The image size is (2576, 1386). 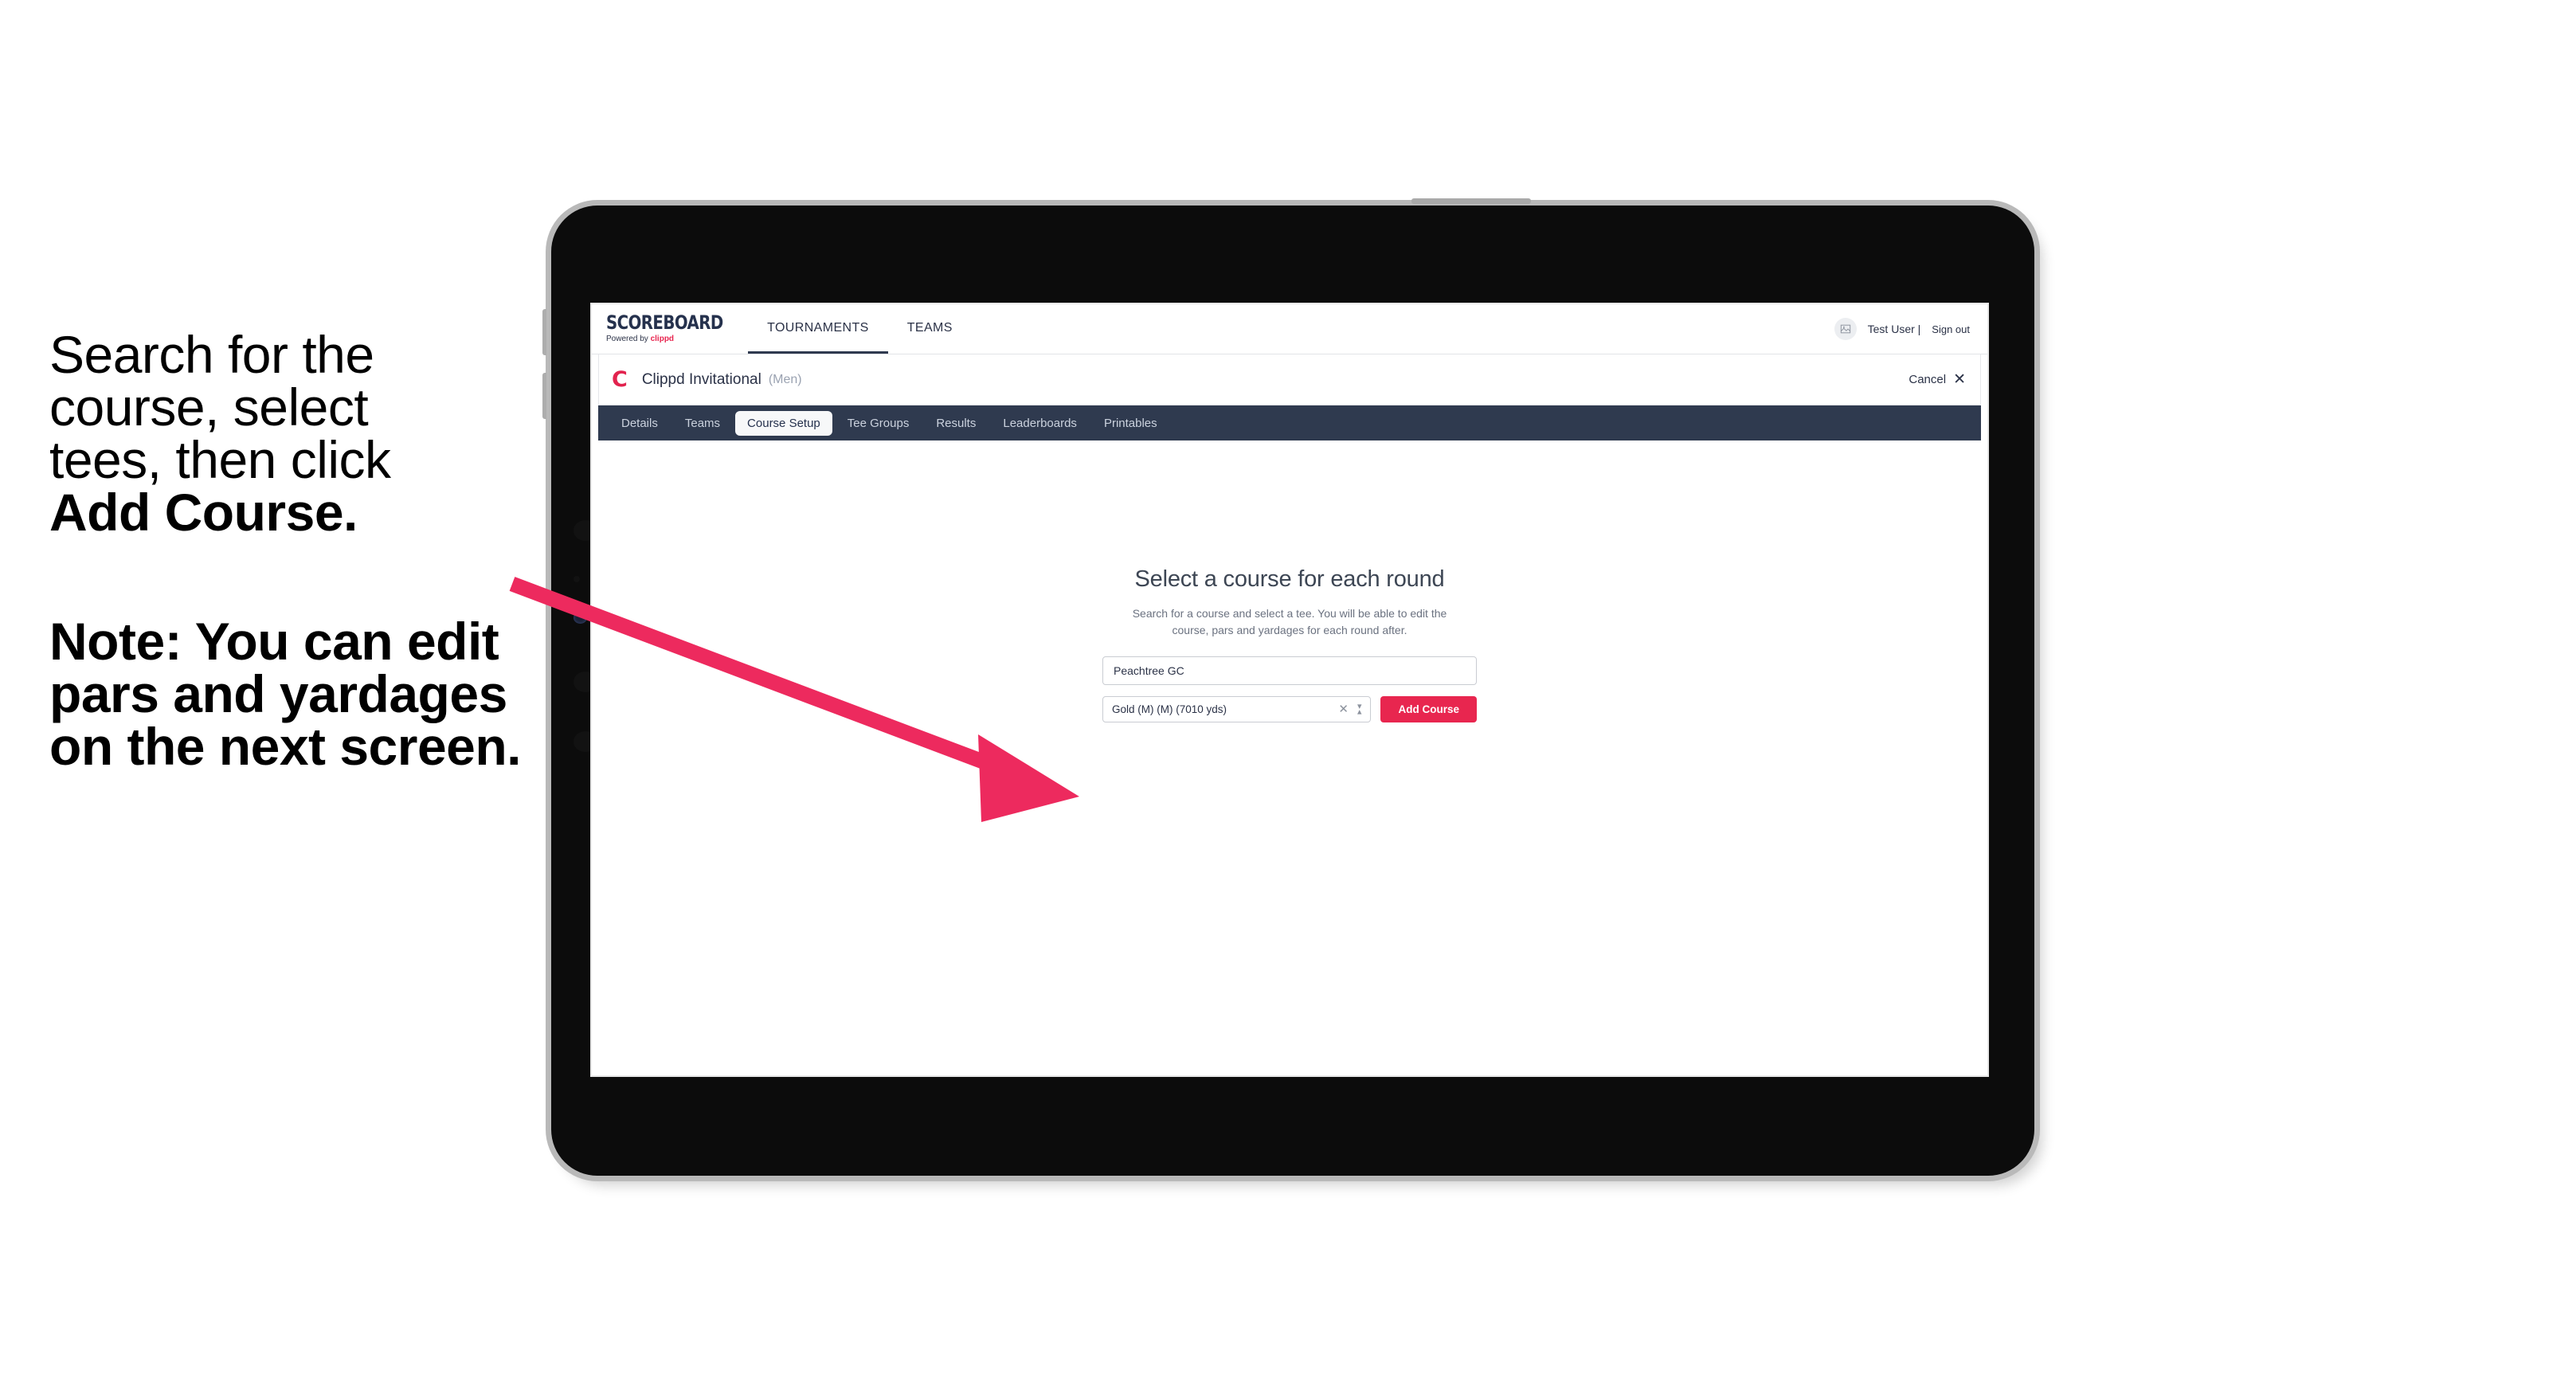 What do you see at coordinates (544, 332) in the screenshot?
I see `volume-up-button` at bounding box center [544, 332].